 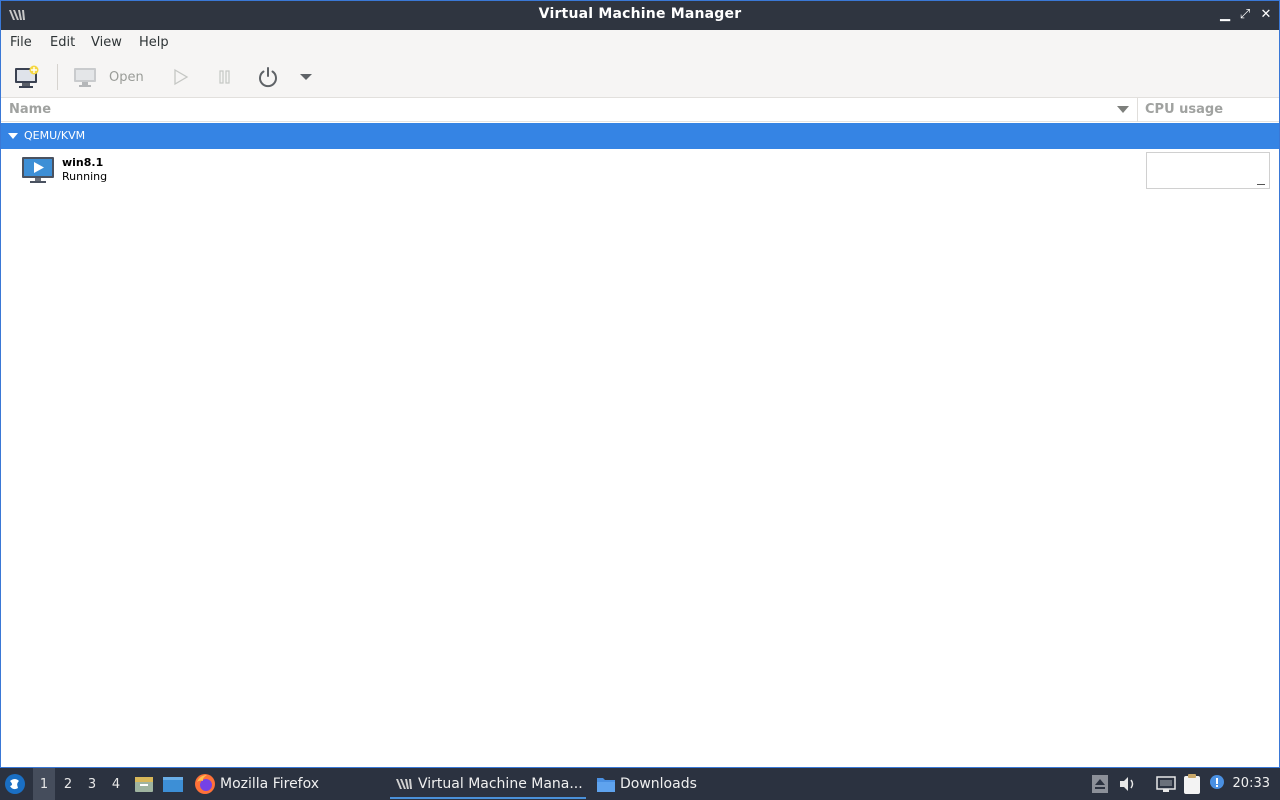 What do you see at coordinates (106, 42) in the screenshot?
I see `menu-view: View` at bounding box center [106, 42].